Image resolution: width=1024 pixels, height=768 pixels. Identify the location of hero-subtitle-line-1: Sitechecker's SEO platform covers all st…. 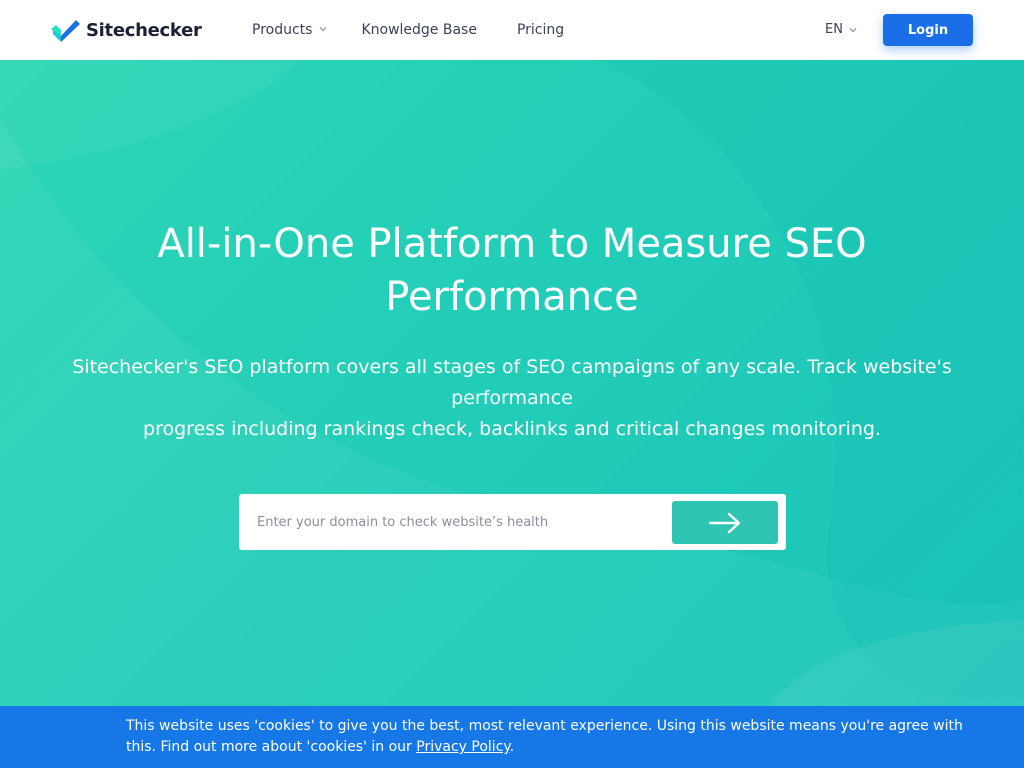
(512, 382).